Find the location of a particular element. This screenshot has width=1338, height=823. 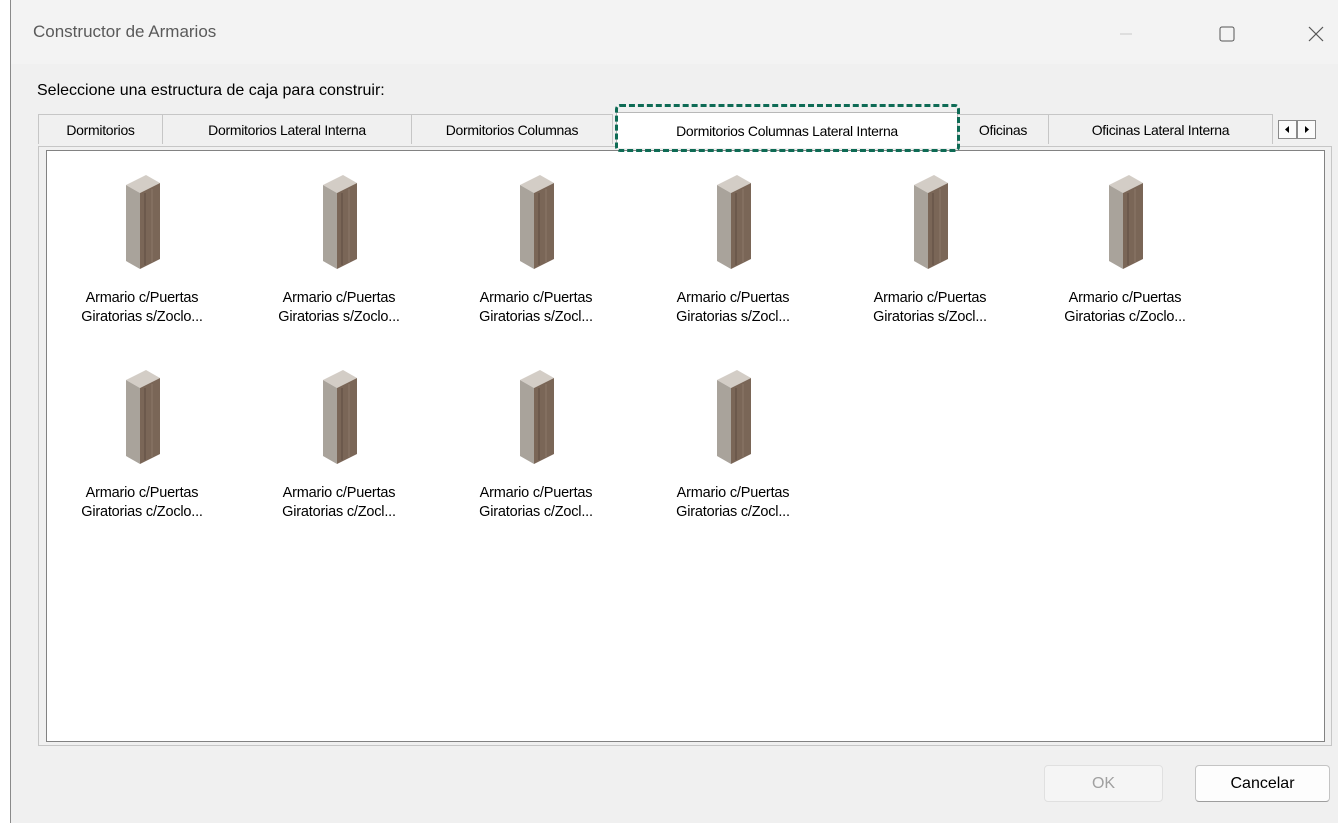

ok-button: OK is located at coordinates (1103, 783).